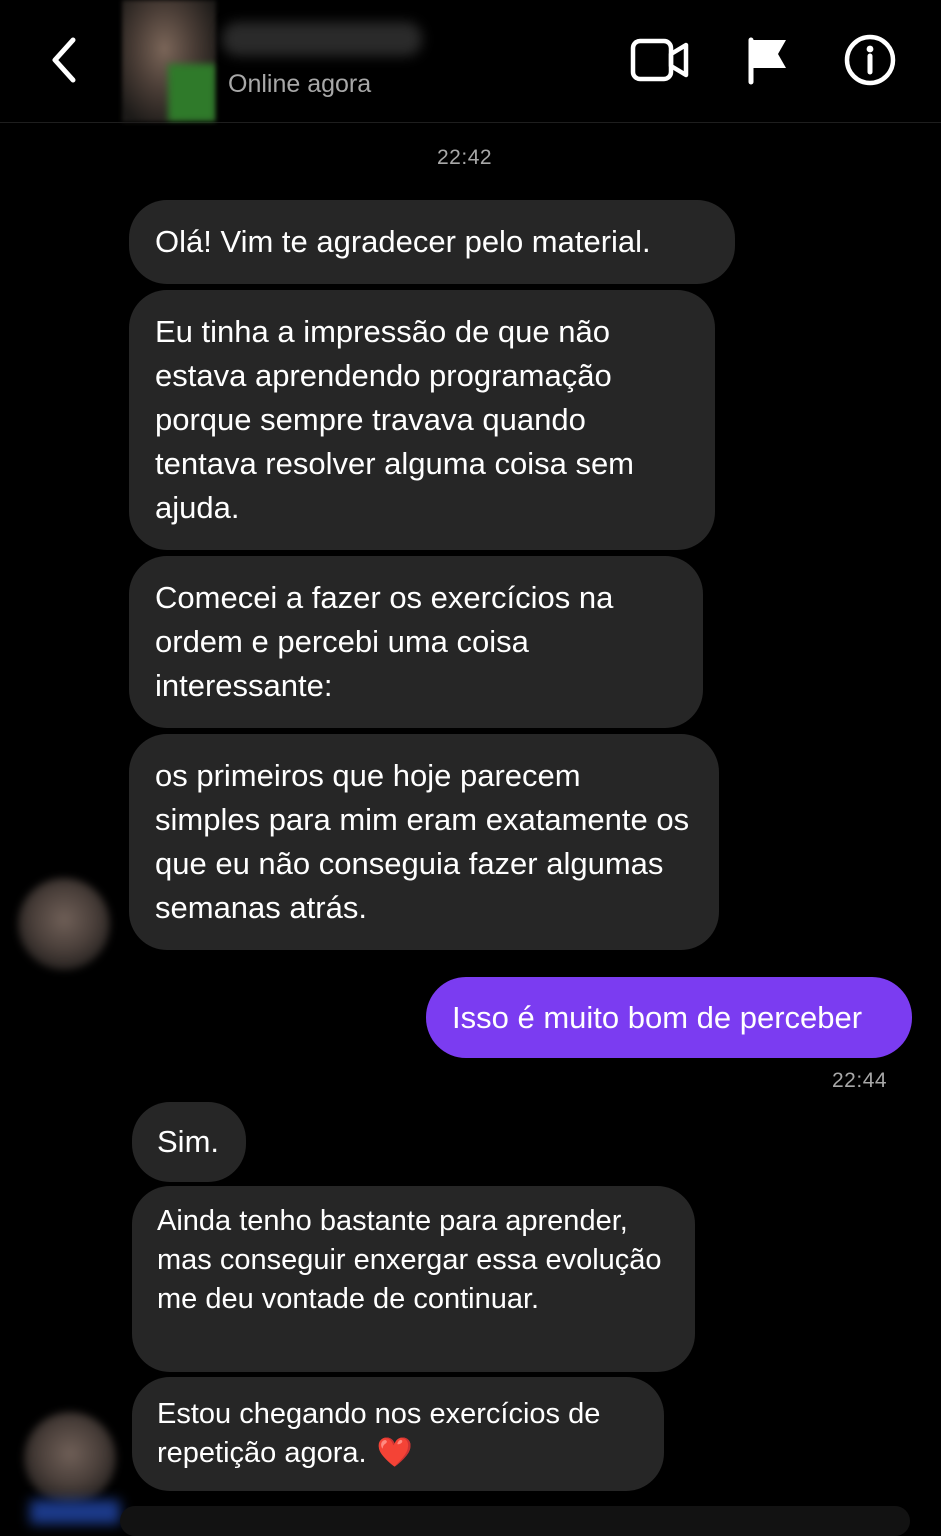 Image resolution: width=941 pixels, height=1536 pixels. I want to click on info-icon, so click(870, 60).